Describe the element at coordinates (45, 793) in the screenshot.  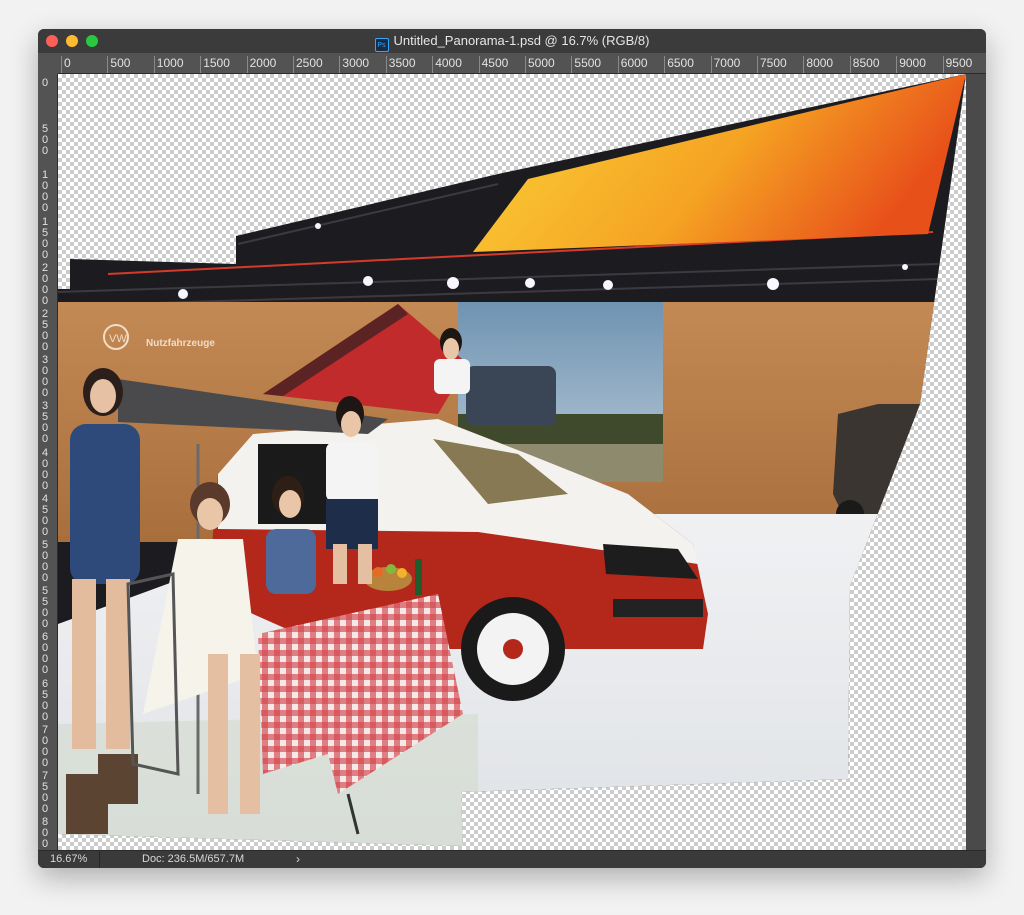
I see `vertical-ruler-tick: 7500` at that location.